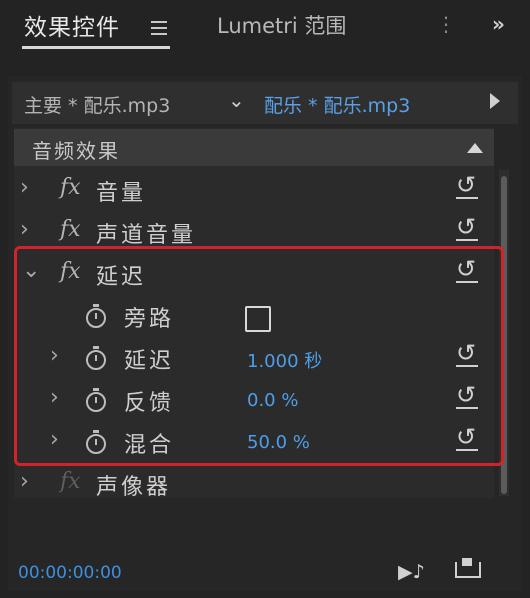 The width and height of the screenshot is (530, 598). What do you see at coordinates (134, 487) in the screenshot?
I see `effect-label-panner: 声像器` at bounding box center [134, 487].